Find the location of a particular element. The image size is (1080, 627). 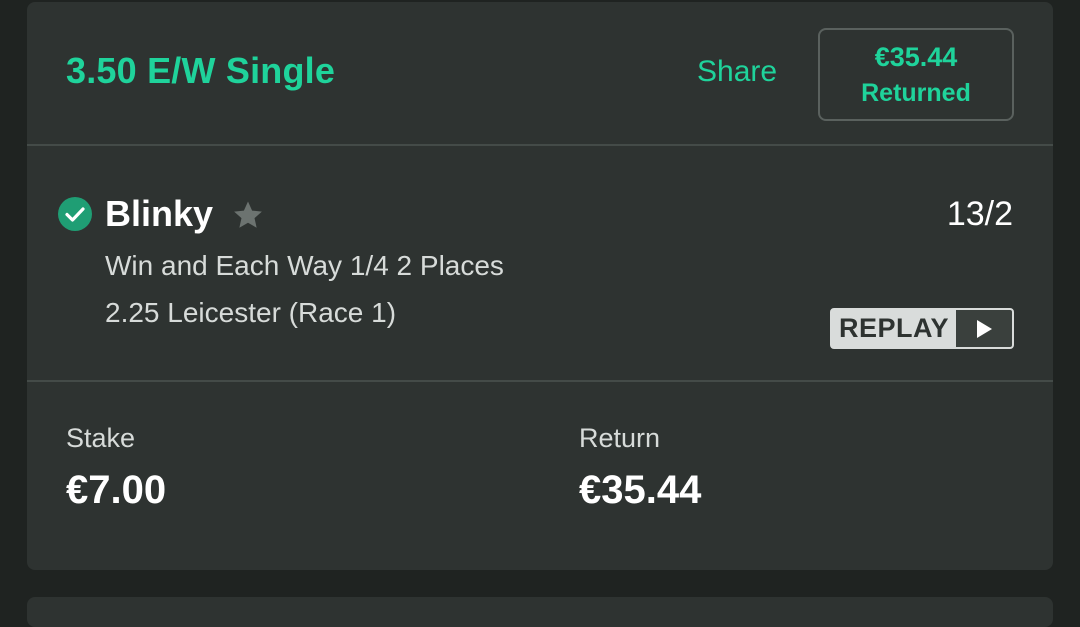

star-icon is located at coordinates (248, 215).